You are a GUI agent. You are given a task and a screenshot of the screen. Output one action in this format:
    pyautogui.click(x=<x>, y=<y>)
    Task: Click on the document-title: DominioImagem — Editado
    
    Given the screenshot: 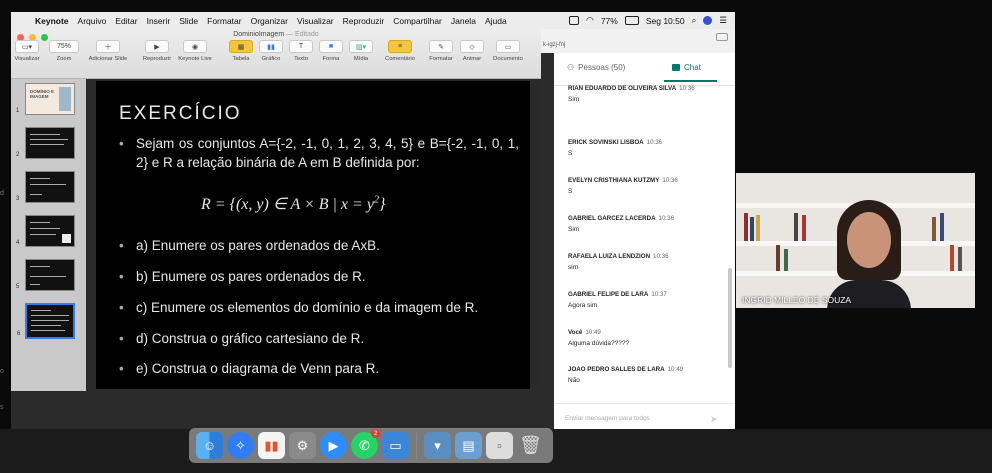 What is the action you would take?
    pyautogui.click(x=276, y=34)
    